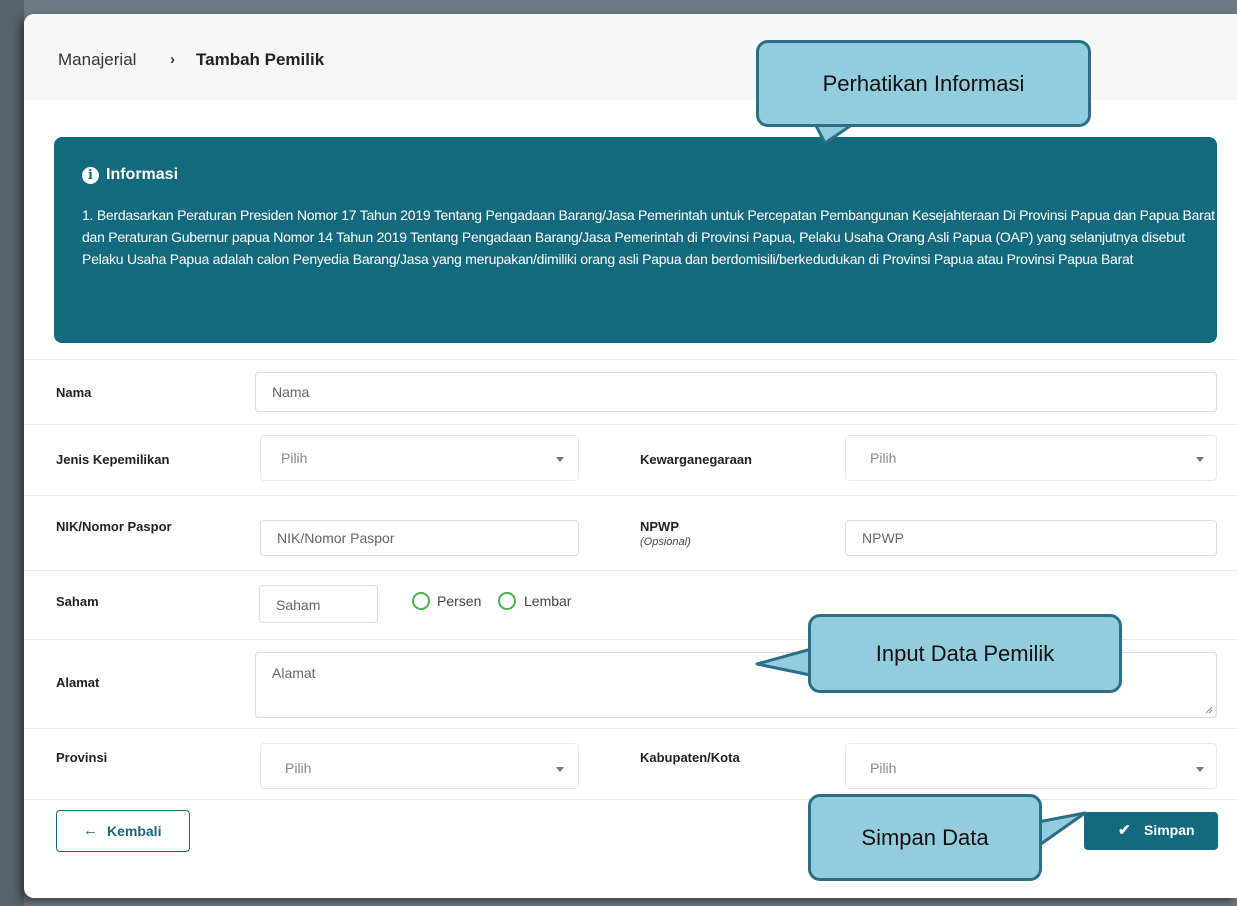 The height and width of the screenshot is (906, 1237). Describe the element at coordinates (925, 837) in the screenshot. I see `callout-simpan-data: Simpan Data` at that location.